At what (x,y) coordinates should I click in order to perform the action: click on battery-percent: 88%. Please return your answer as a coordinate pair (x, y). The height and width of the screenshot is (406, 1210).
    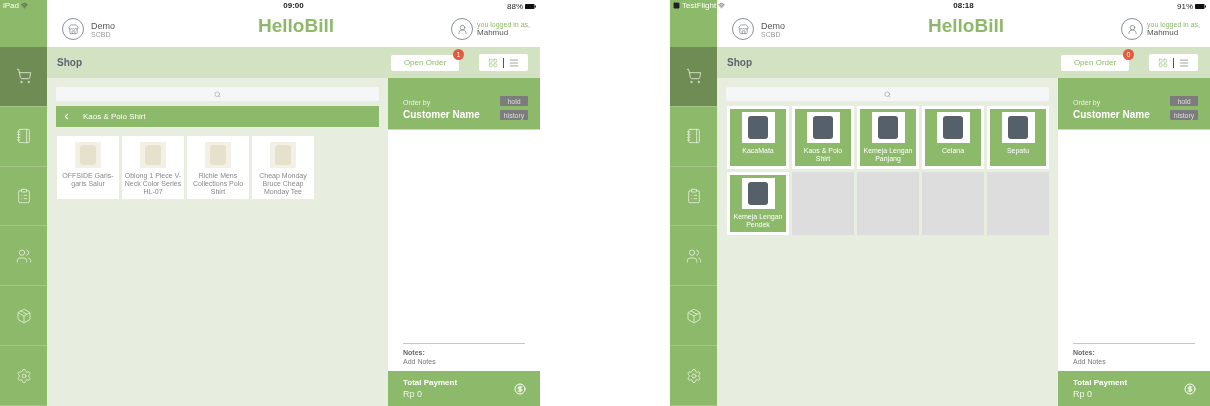
    Looking at the image, I should click on (515, 6).